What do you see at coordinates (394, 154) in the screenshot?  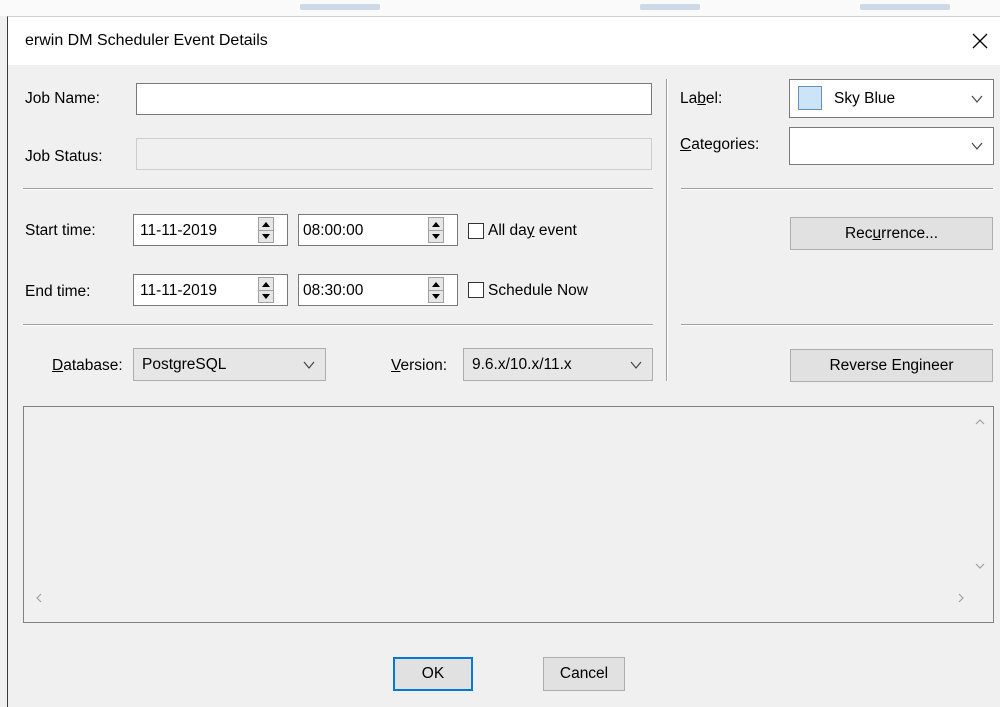 I see `job-status-field` at bounding box center [394, 154].